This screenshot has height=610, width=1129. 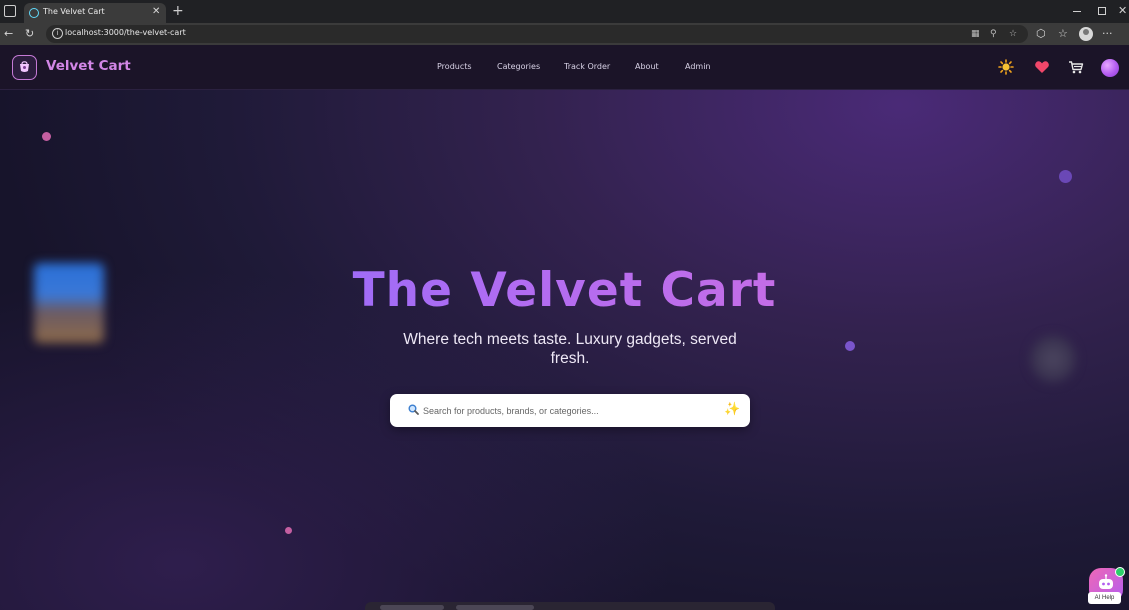 What do you see at coordinates (10, 11) in the screenshot?
I see `sidebar-toggle-icon` at bounding box center [10, 11].